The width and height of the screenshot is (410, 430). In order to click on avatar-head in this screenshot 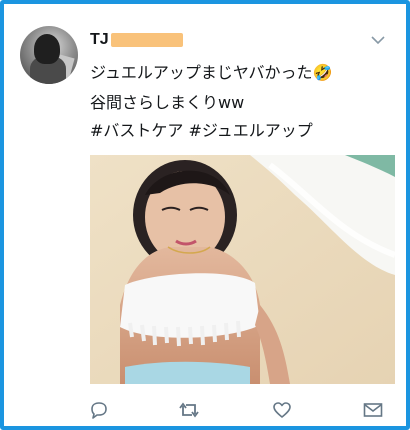, I will do `click(47, 49)`.